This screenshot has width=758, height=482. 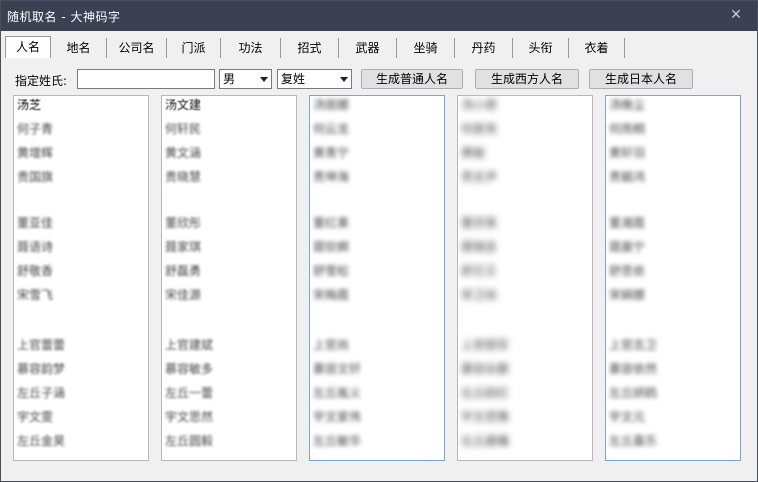 What do you see at coordinates (597, 48) in the screenshot?
I see `tab-clothing: 衣着` at bounding box center [597, 48].